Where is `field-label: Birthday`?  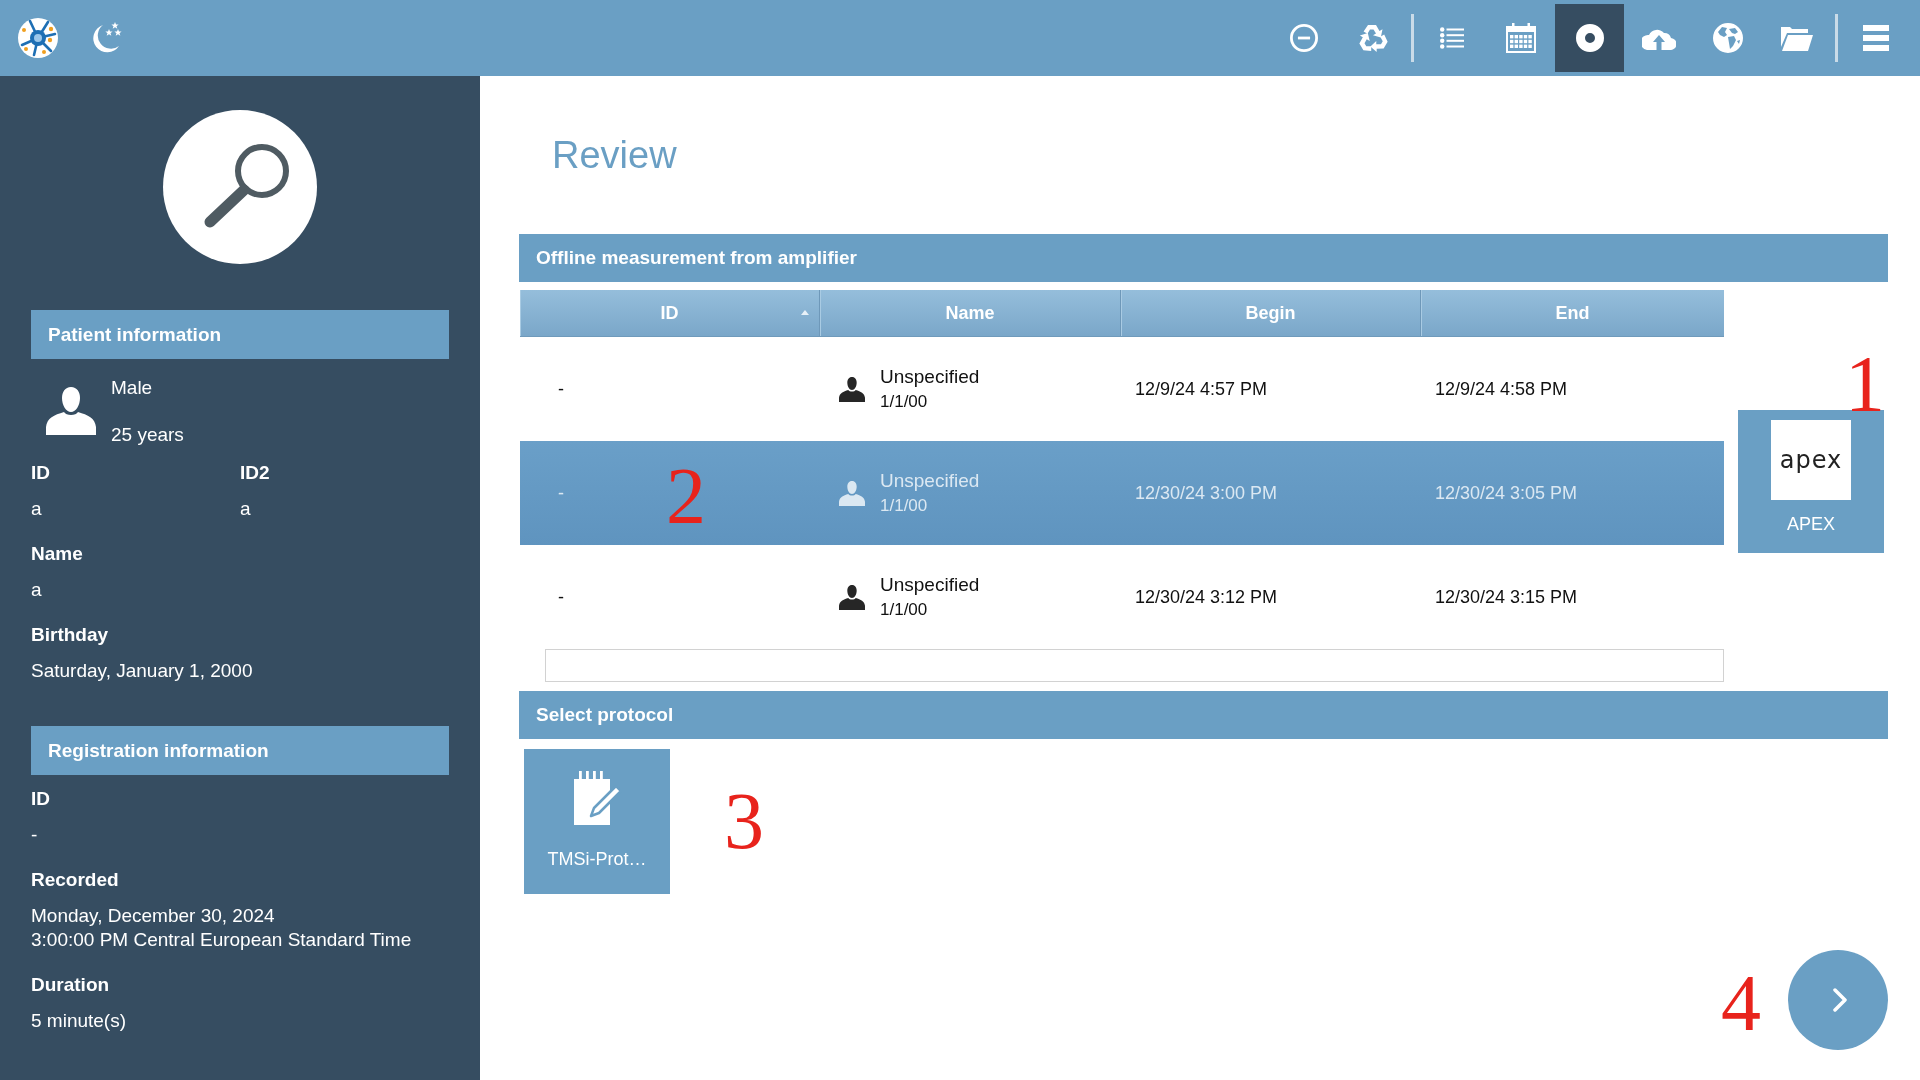 field-label: Birthday is located at coordinates (70, 635).